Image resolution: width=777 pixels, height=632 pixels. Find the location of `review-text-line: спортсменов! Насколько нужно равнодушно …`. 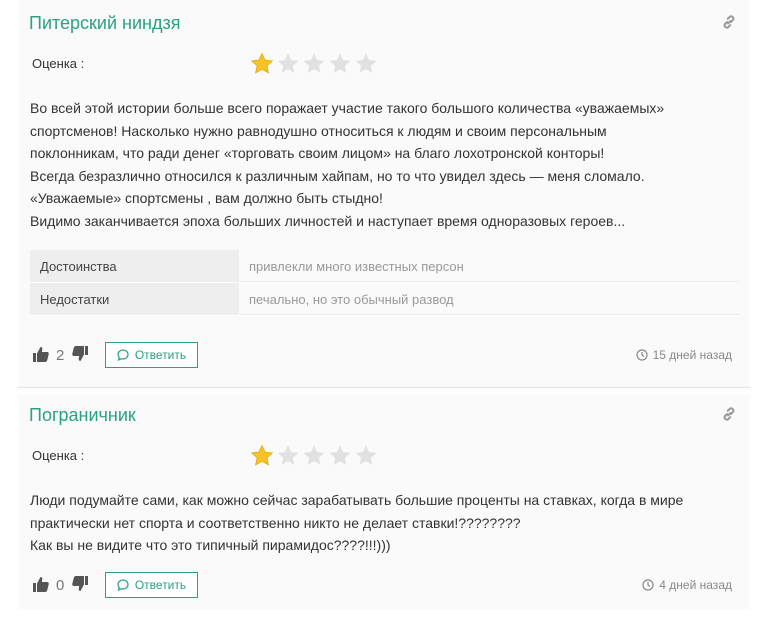

review-text-line: спортсменов! Насколько нужно равнодушно … is located at coordinates (318, 130).